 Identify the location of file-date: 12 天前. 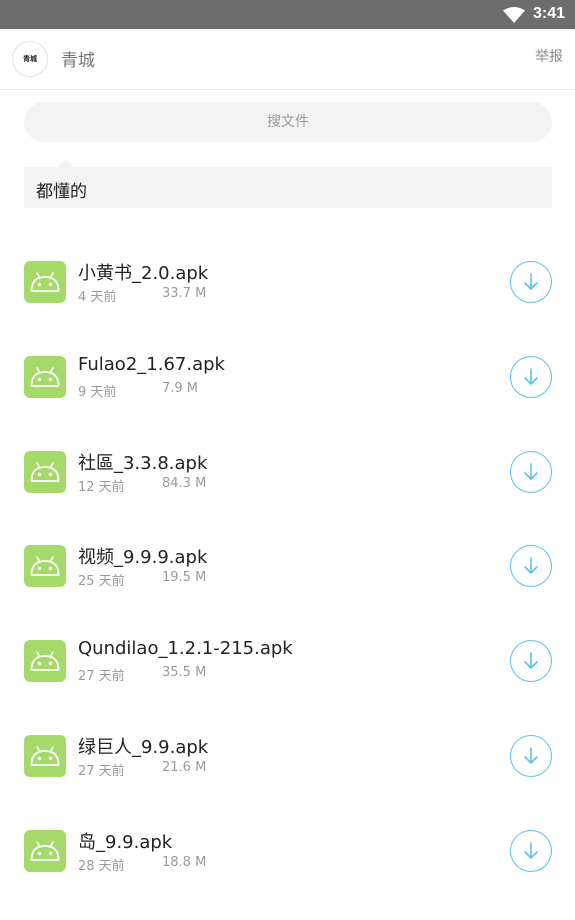
(101, 487).